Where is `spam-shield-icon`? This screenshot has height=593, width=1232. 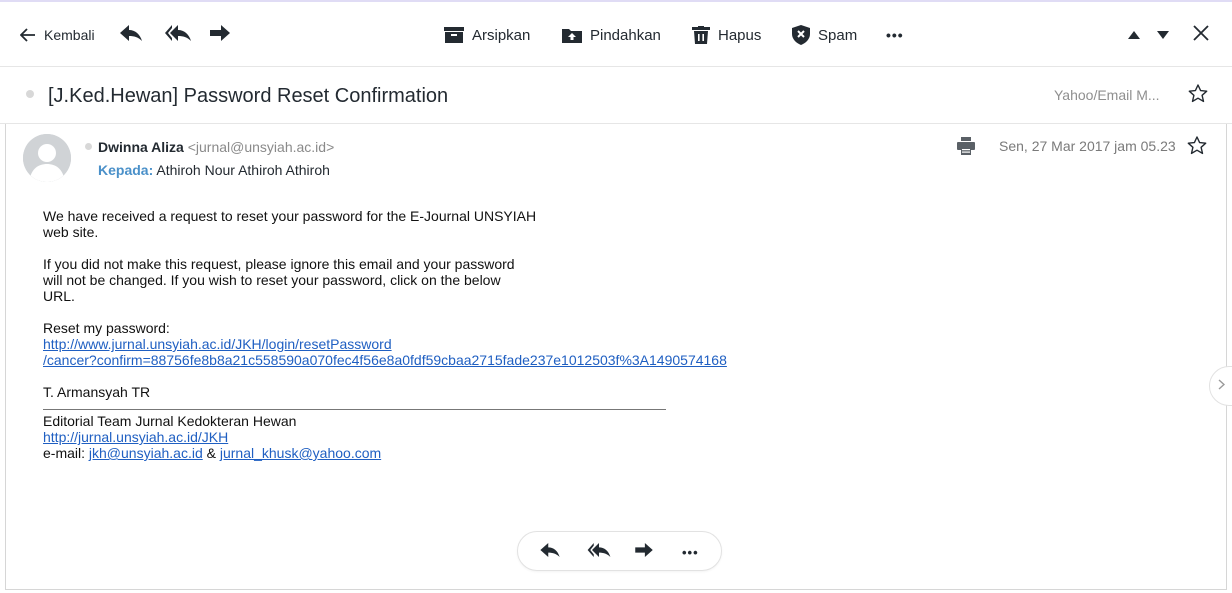 spam-shield-icon is located at coordinates (801, 35).